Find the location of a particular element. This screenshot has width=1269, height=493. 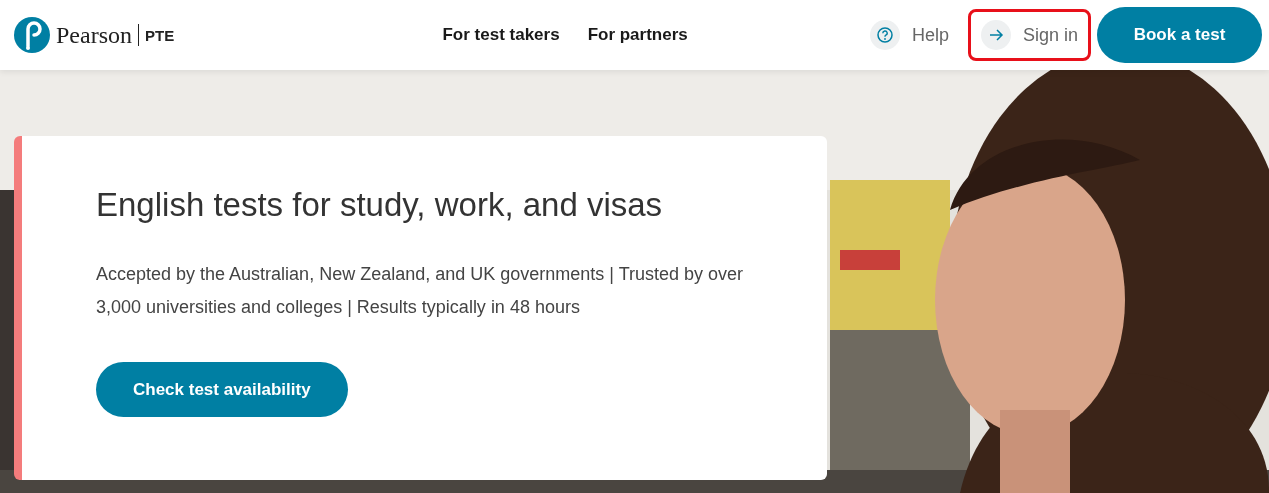

nav-link: For test takers is located at coordinates (501, 35).